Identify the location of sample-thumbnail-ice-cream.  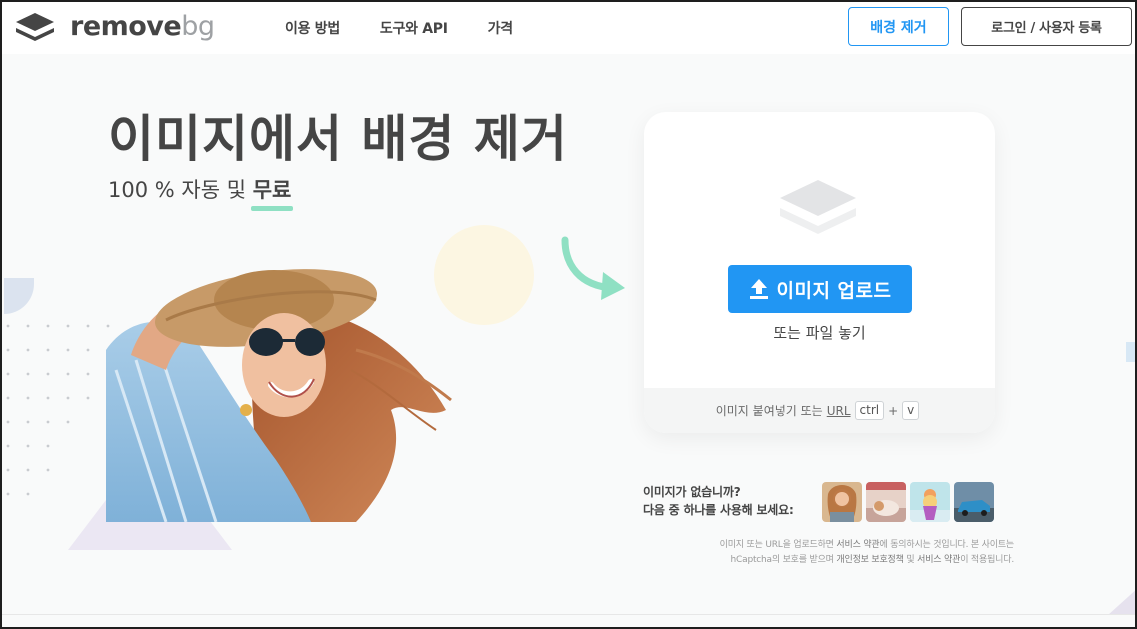
(930, 502).